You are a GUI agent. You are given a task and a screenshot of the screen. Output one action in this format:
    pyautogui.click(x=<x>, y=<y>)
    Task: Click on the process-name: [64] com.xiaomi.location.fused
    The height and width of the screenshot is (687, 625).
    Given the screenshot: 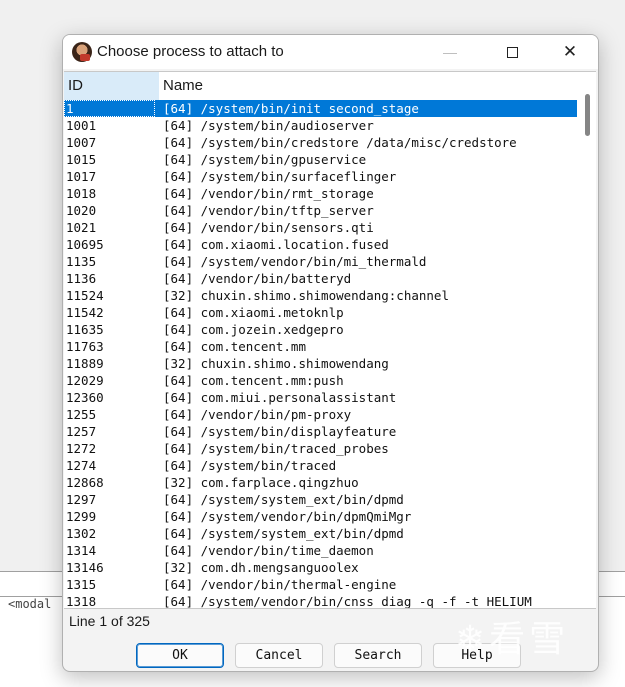 What is the action you would take?
    pyautogui.click(x=276, y=244)
    